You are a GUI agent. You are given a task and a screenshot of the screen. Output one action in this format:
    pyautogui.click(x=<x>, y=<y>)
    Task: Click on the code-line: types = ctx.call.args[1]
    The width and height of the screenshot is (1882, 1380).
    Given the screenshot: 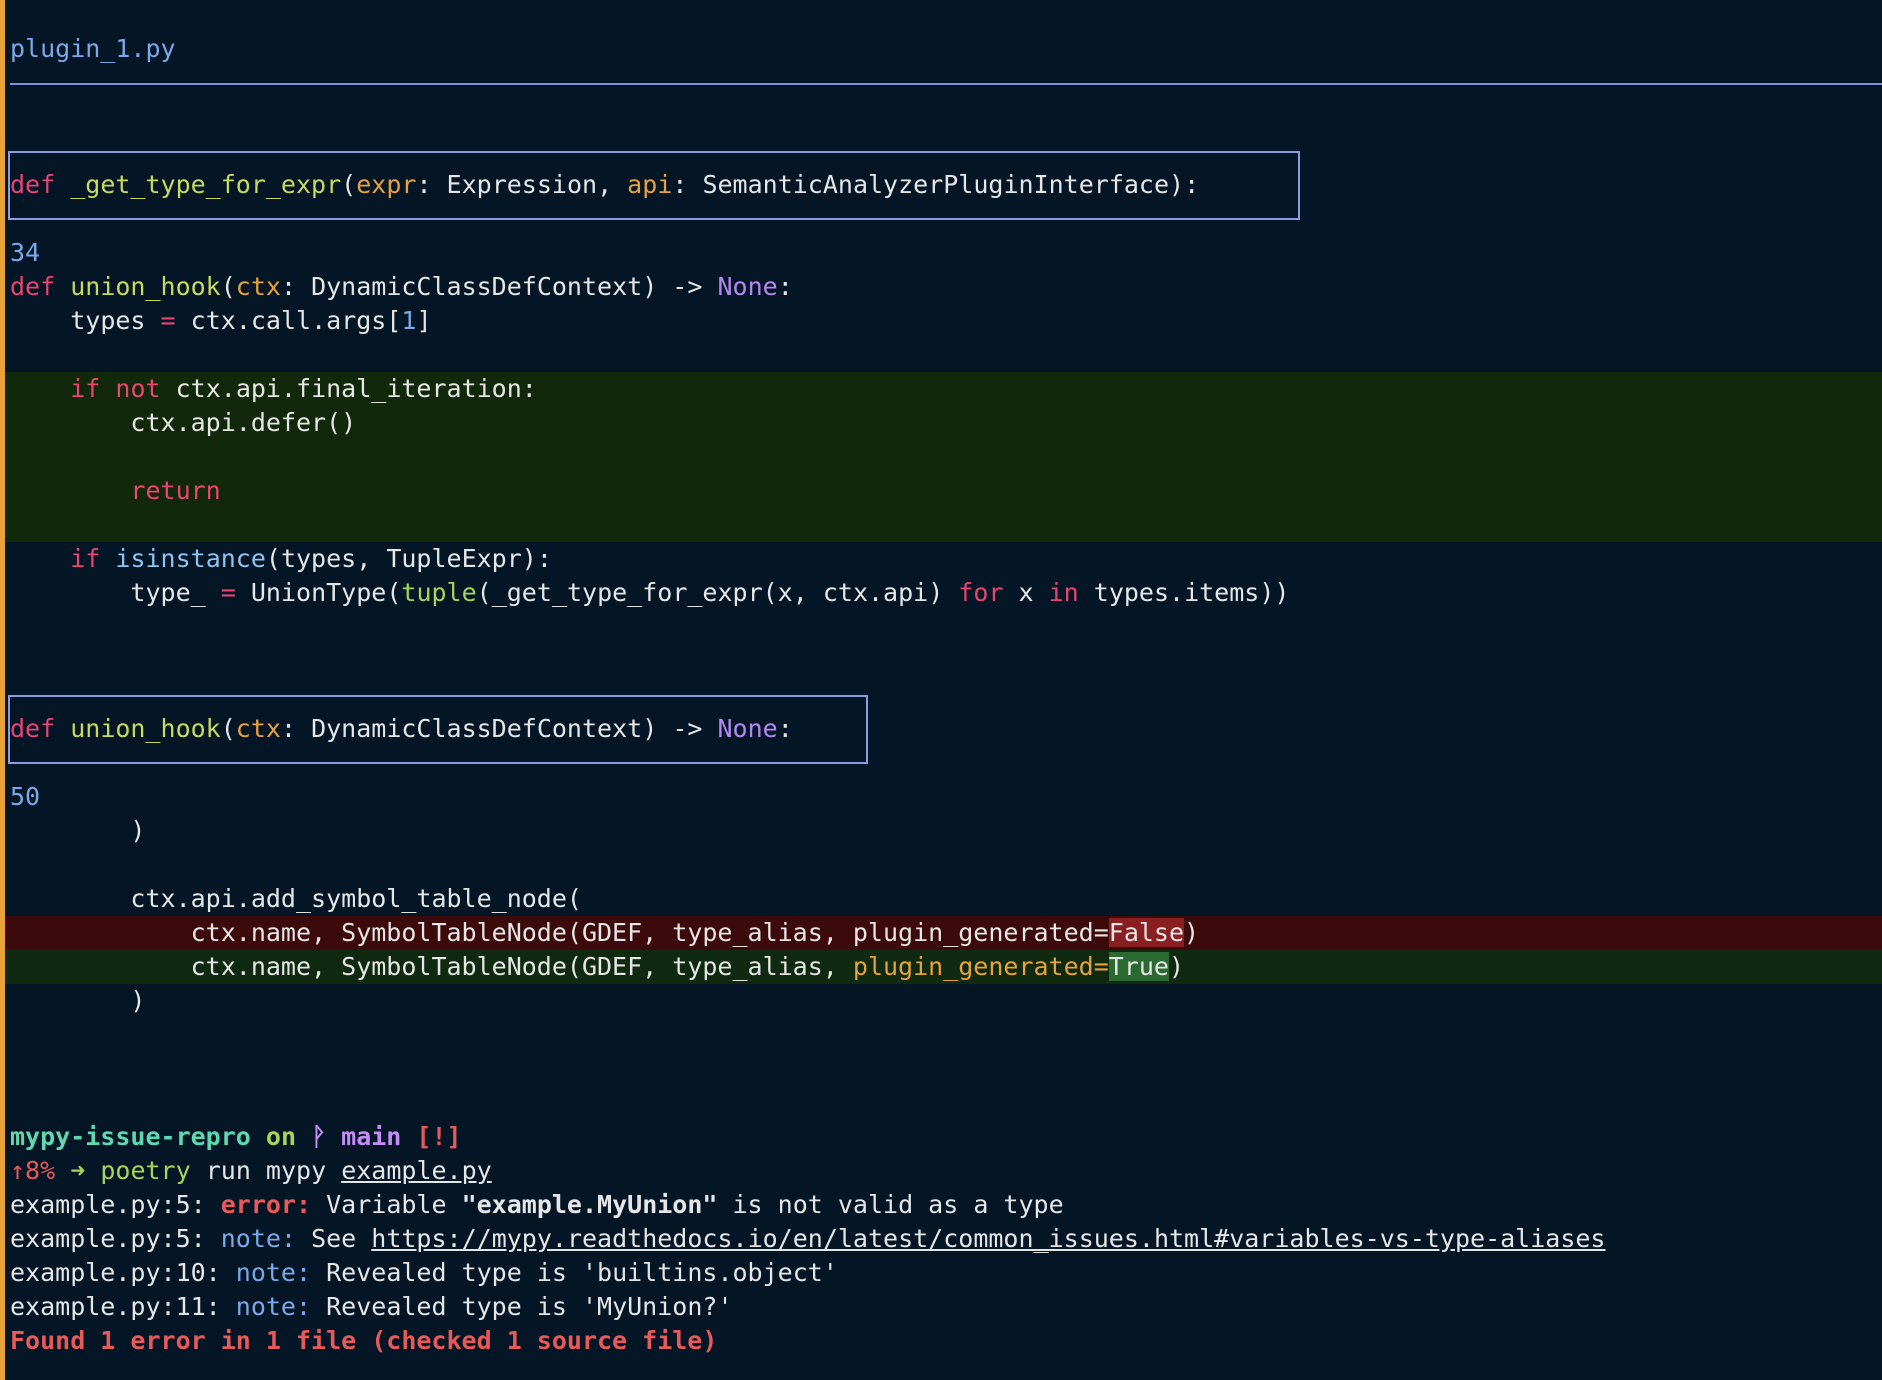 What is the action you would take?
    pyautogui.click(x=251, y=320)
    